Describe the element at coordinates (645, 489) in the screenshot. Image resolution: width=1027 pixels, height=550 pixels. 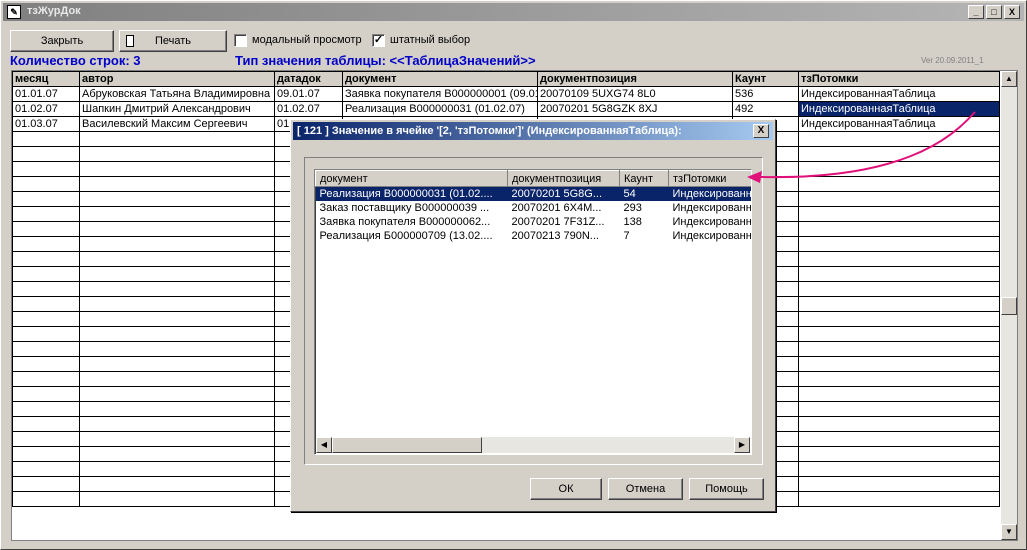
I see `cancel-button: Отмена` at that location.